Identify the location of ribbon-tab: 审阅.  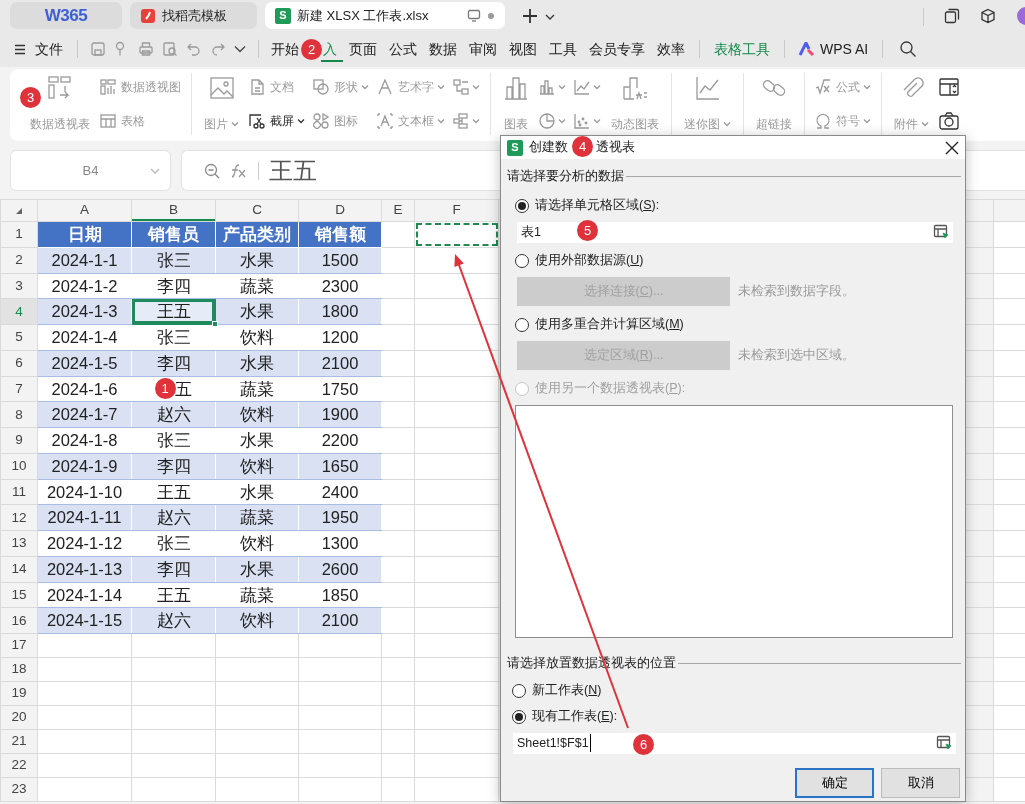
(483, 49).